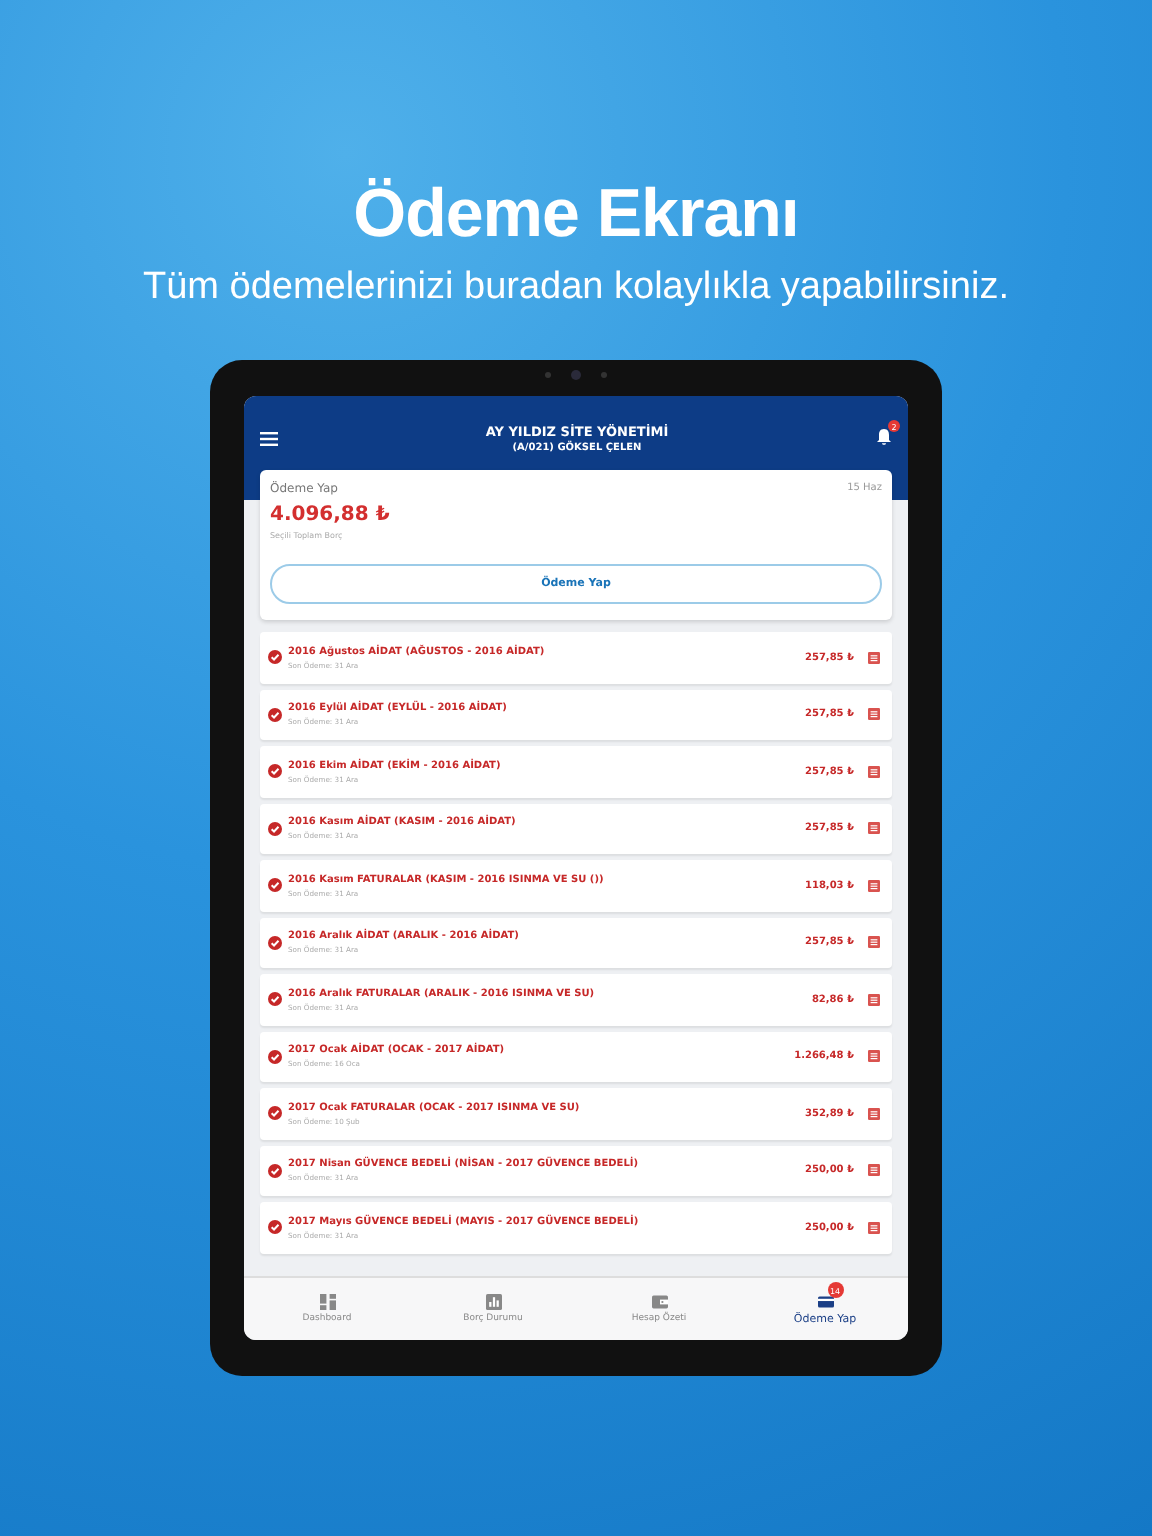 This screenshot has height=1536, width=1152. Describe the element at coordinates (576, 288) in the screenshot. I see `subheadline: Tüm ödemelerinizi buradan kolaylıkla yapabilirsiniz.` at that location.